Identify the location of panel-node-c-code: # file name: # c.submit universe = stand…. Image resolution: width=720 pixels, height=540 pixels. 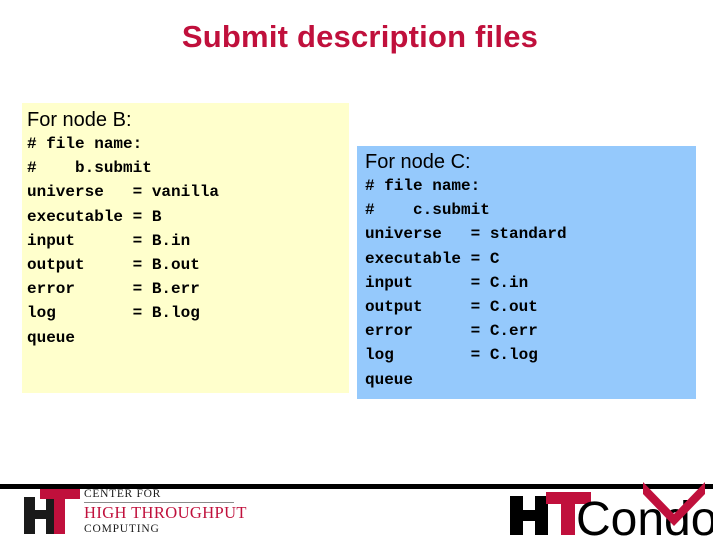
(466, 283).